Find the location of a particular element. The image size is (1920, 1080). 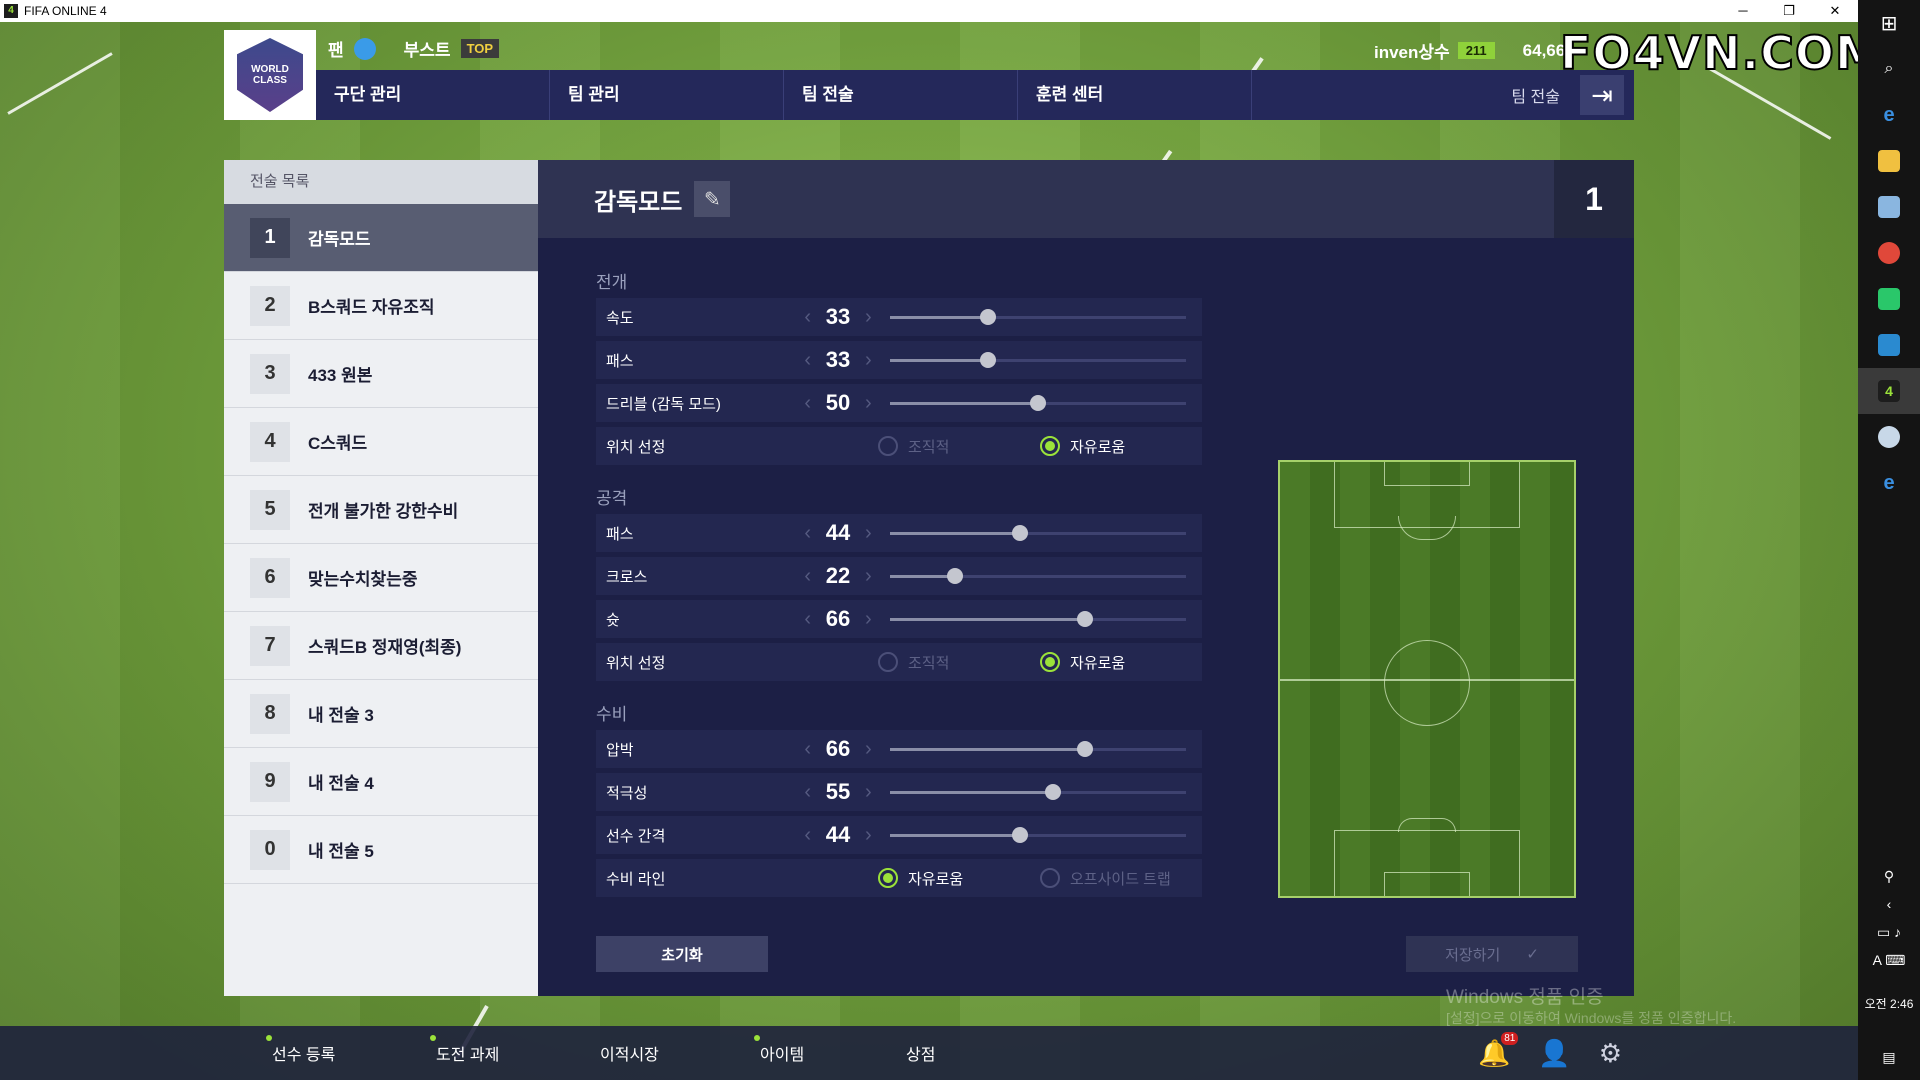

windows-activation-subtext: [설정]으로 이동하여 Windows를 정품 인증합니다. is located at coordinates (1591, 1018).